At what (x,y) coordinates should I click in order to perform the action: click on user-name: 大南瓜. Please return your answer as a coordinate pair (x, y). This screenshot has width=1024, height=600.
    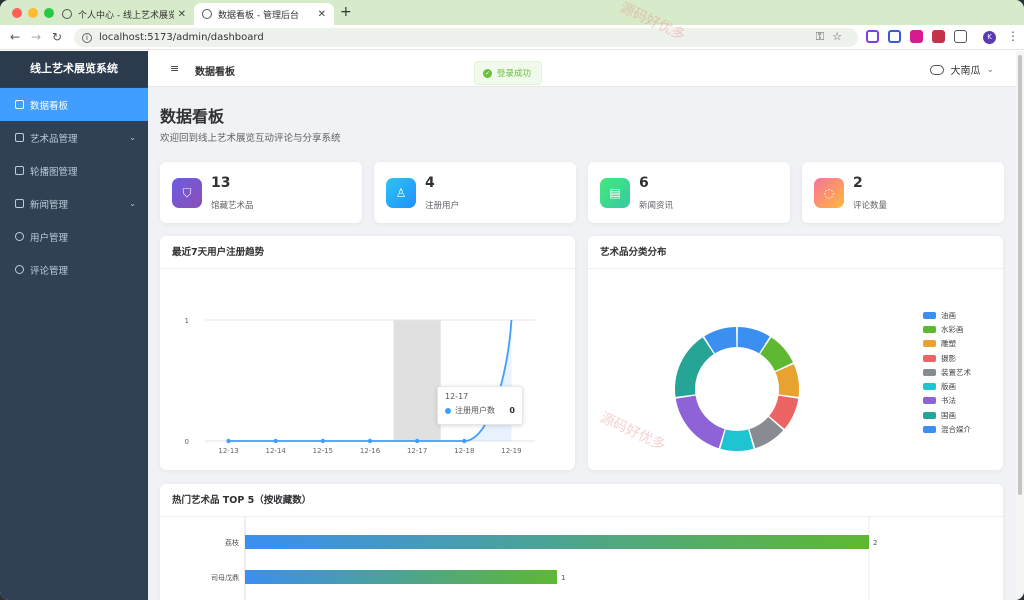
    Looking at the image, I should click on (965, 71).